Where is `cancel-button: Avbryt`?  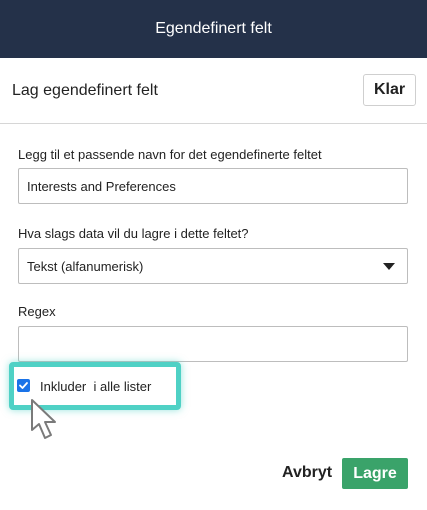 cancel-button: Avbryt is located at coordinates (307, 473).